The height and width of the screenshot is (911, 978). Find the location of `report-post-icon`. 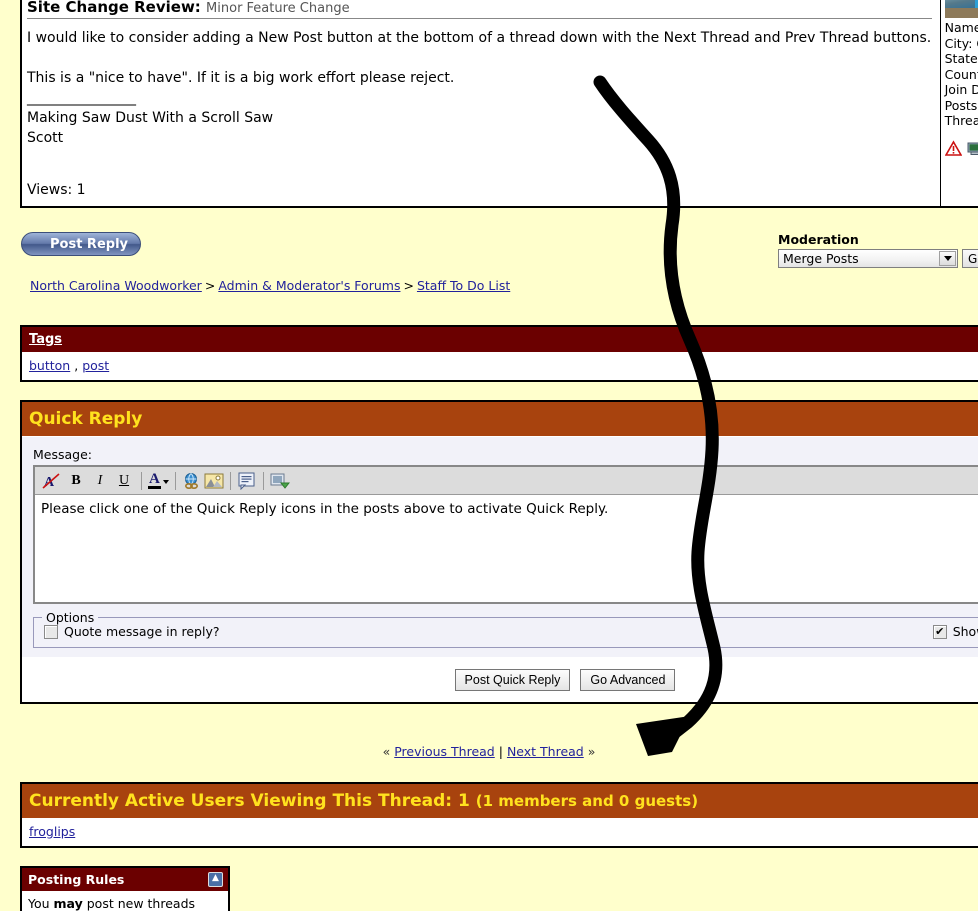

report-post-icon is located at coordinates (953, 148).